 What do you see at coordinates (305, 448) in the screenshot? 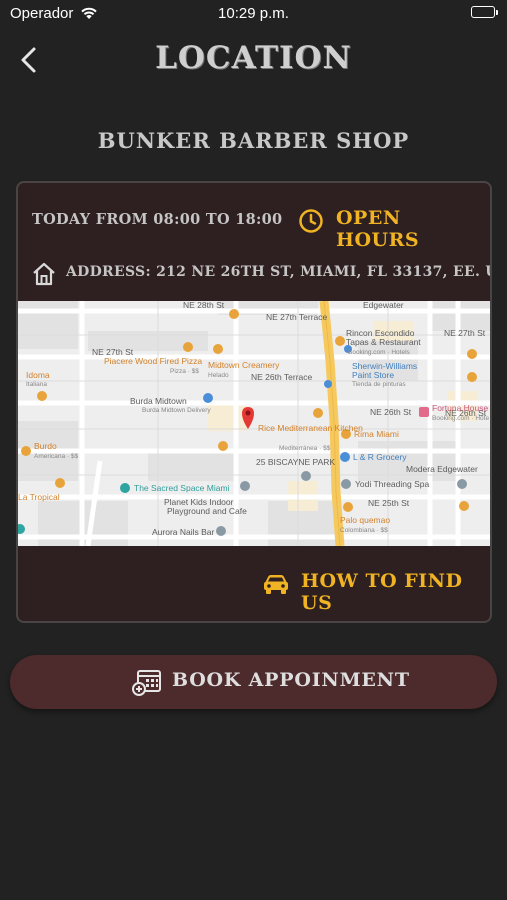
I see `map-place-label: Mediterránea · $$` at bounding box center [305, 448].